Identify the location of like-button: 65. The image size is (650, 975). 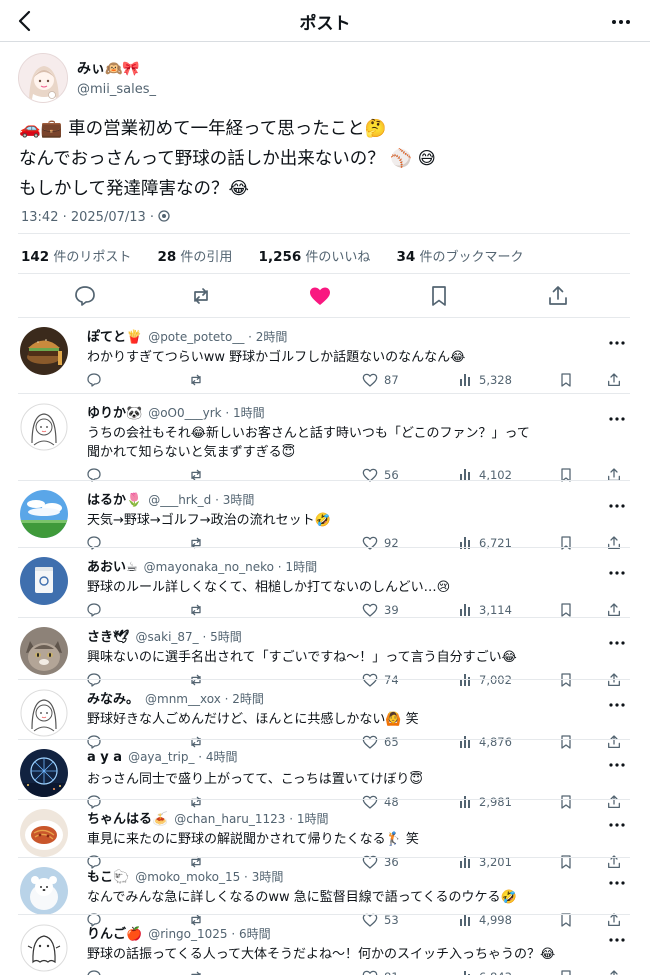
(380, 742).